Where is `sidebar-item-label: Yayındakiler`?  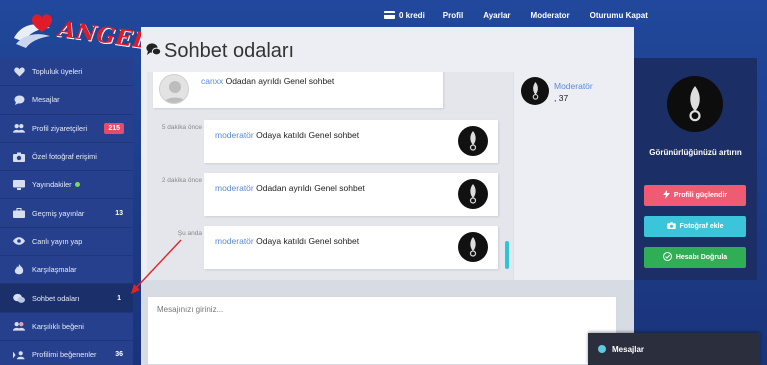
sidebar-item-label: Yayındakiler is located at coordinates (52, 185).